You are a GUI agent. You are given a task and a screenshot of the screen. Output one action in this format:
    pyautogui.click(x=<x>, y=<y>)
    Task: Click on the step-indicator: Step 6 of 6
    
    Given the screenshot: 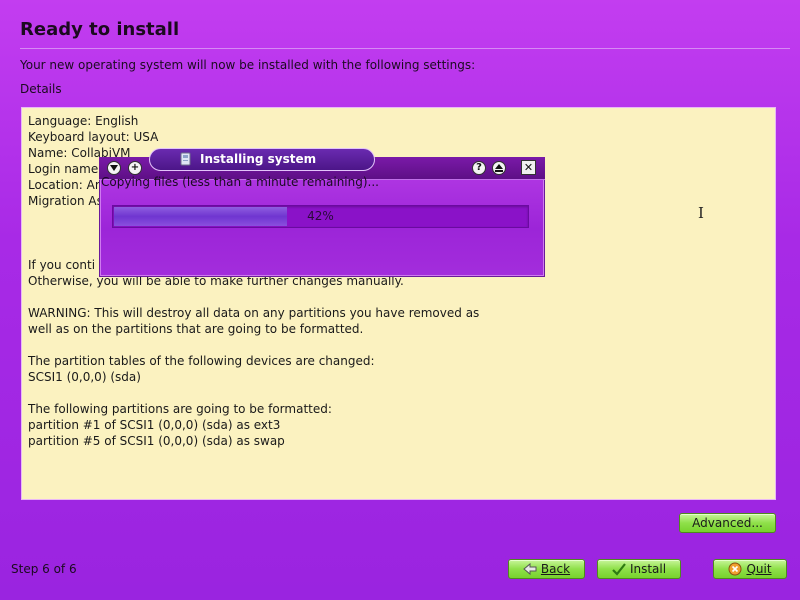 What is the action you would take?
    pyautogui.click(x=44, y=569)
    